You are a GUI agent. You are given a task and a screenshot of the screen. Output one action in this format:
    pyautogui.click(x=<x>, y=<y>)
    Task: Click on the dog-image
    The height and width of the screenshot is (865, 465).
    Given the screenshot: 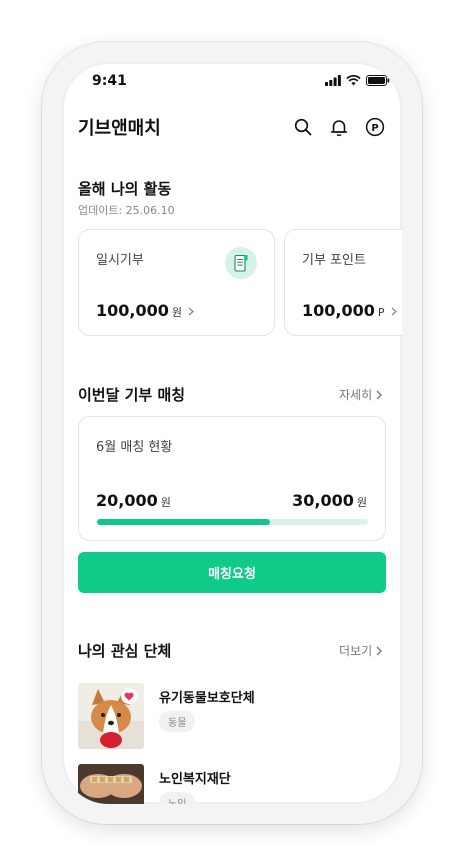 What is the action you would take?
    pyautogui.click(x=111, y=716)
    